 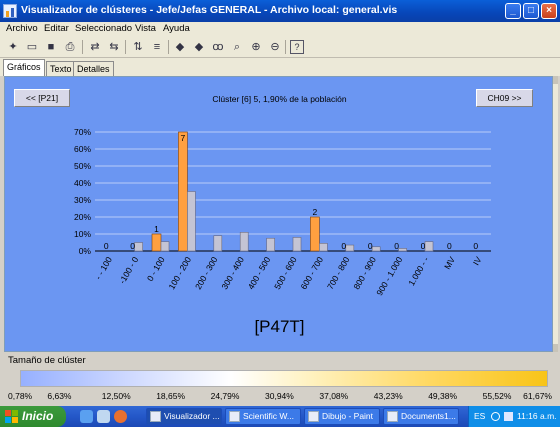 What do you see at coordinates (51, 47) in the screenshot?
I see `save-icon: ■` at bounding box center [51, 47].